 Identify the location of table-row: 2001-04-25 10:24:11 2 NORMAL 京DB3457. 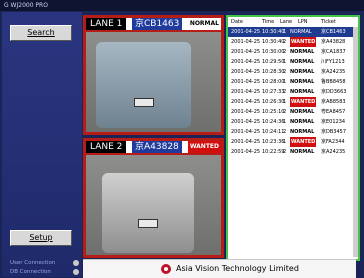
(293, 132).